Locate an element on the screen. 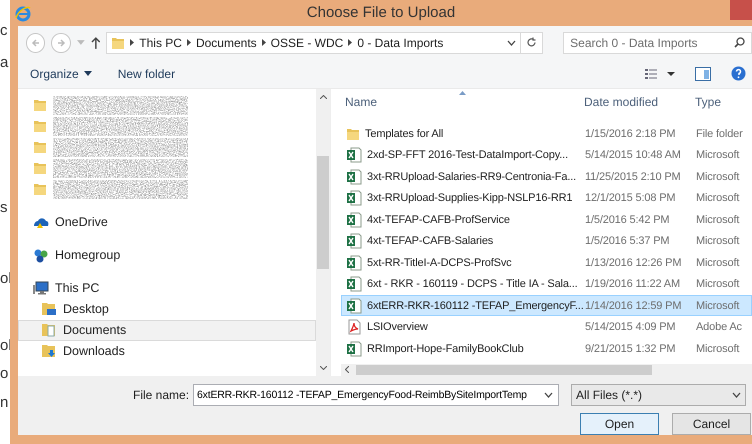 This screenshot has width=752, height=444. scroll-down-icon is located at coordinates (323, 368).